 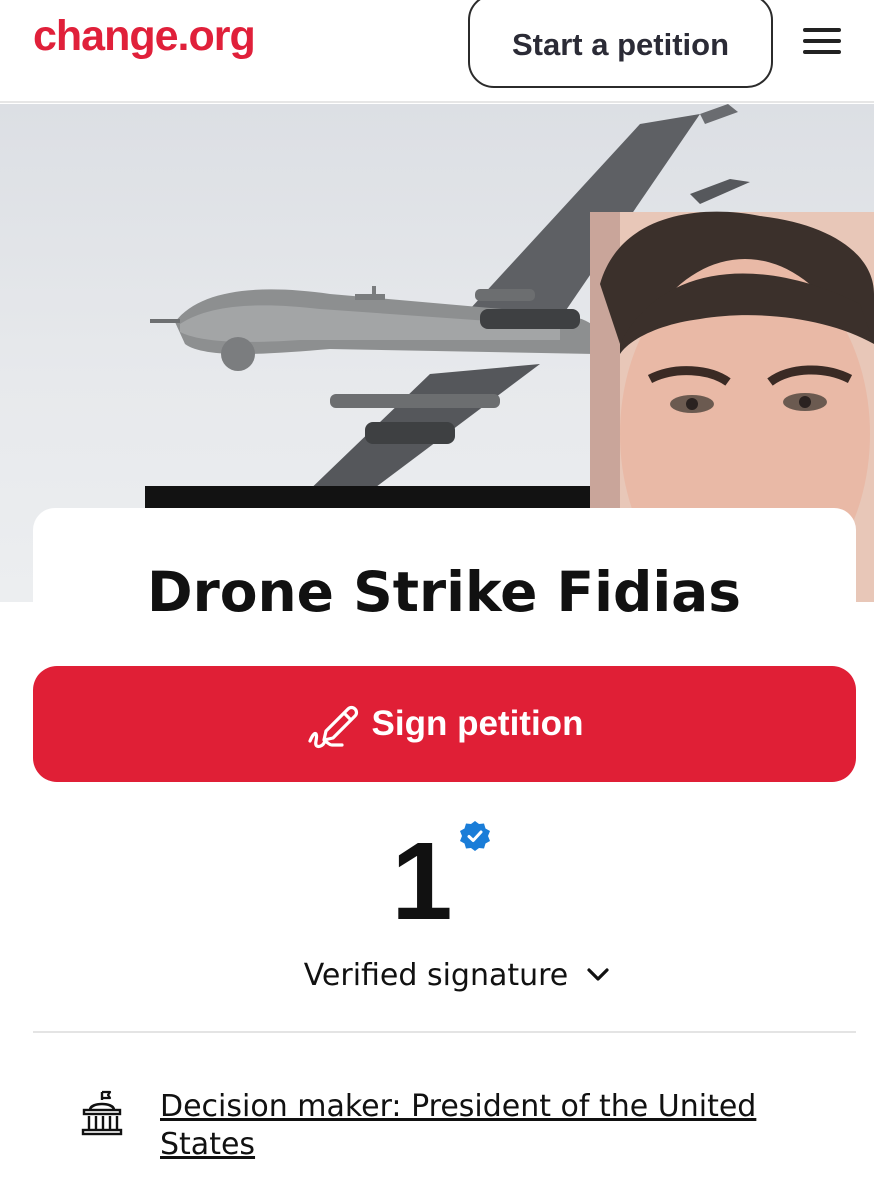 What do you see at coordinates (822, 41) in the screenshot?
I see `hamburger-menu-icon` at bounding box center [822, 41].